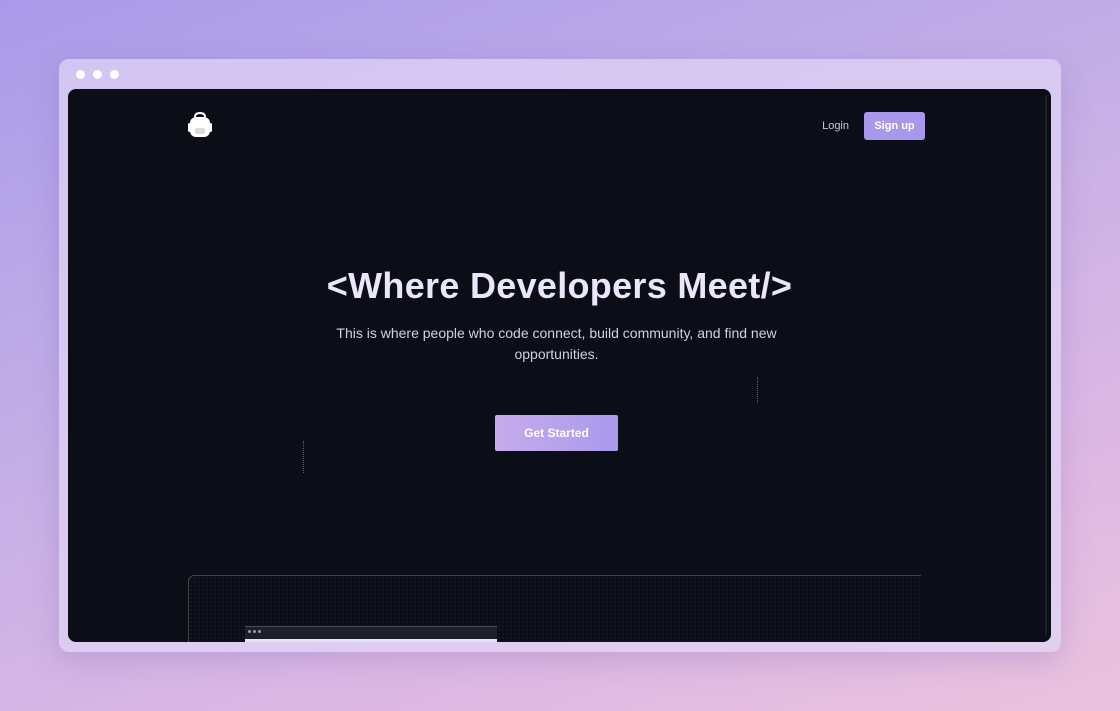 The image size is (1120, 711). What do you see at coordinates (371, 634) in the screenshot?
I see `preview-mini-window` at bounding box center [371, 634].